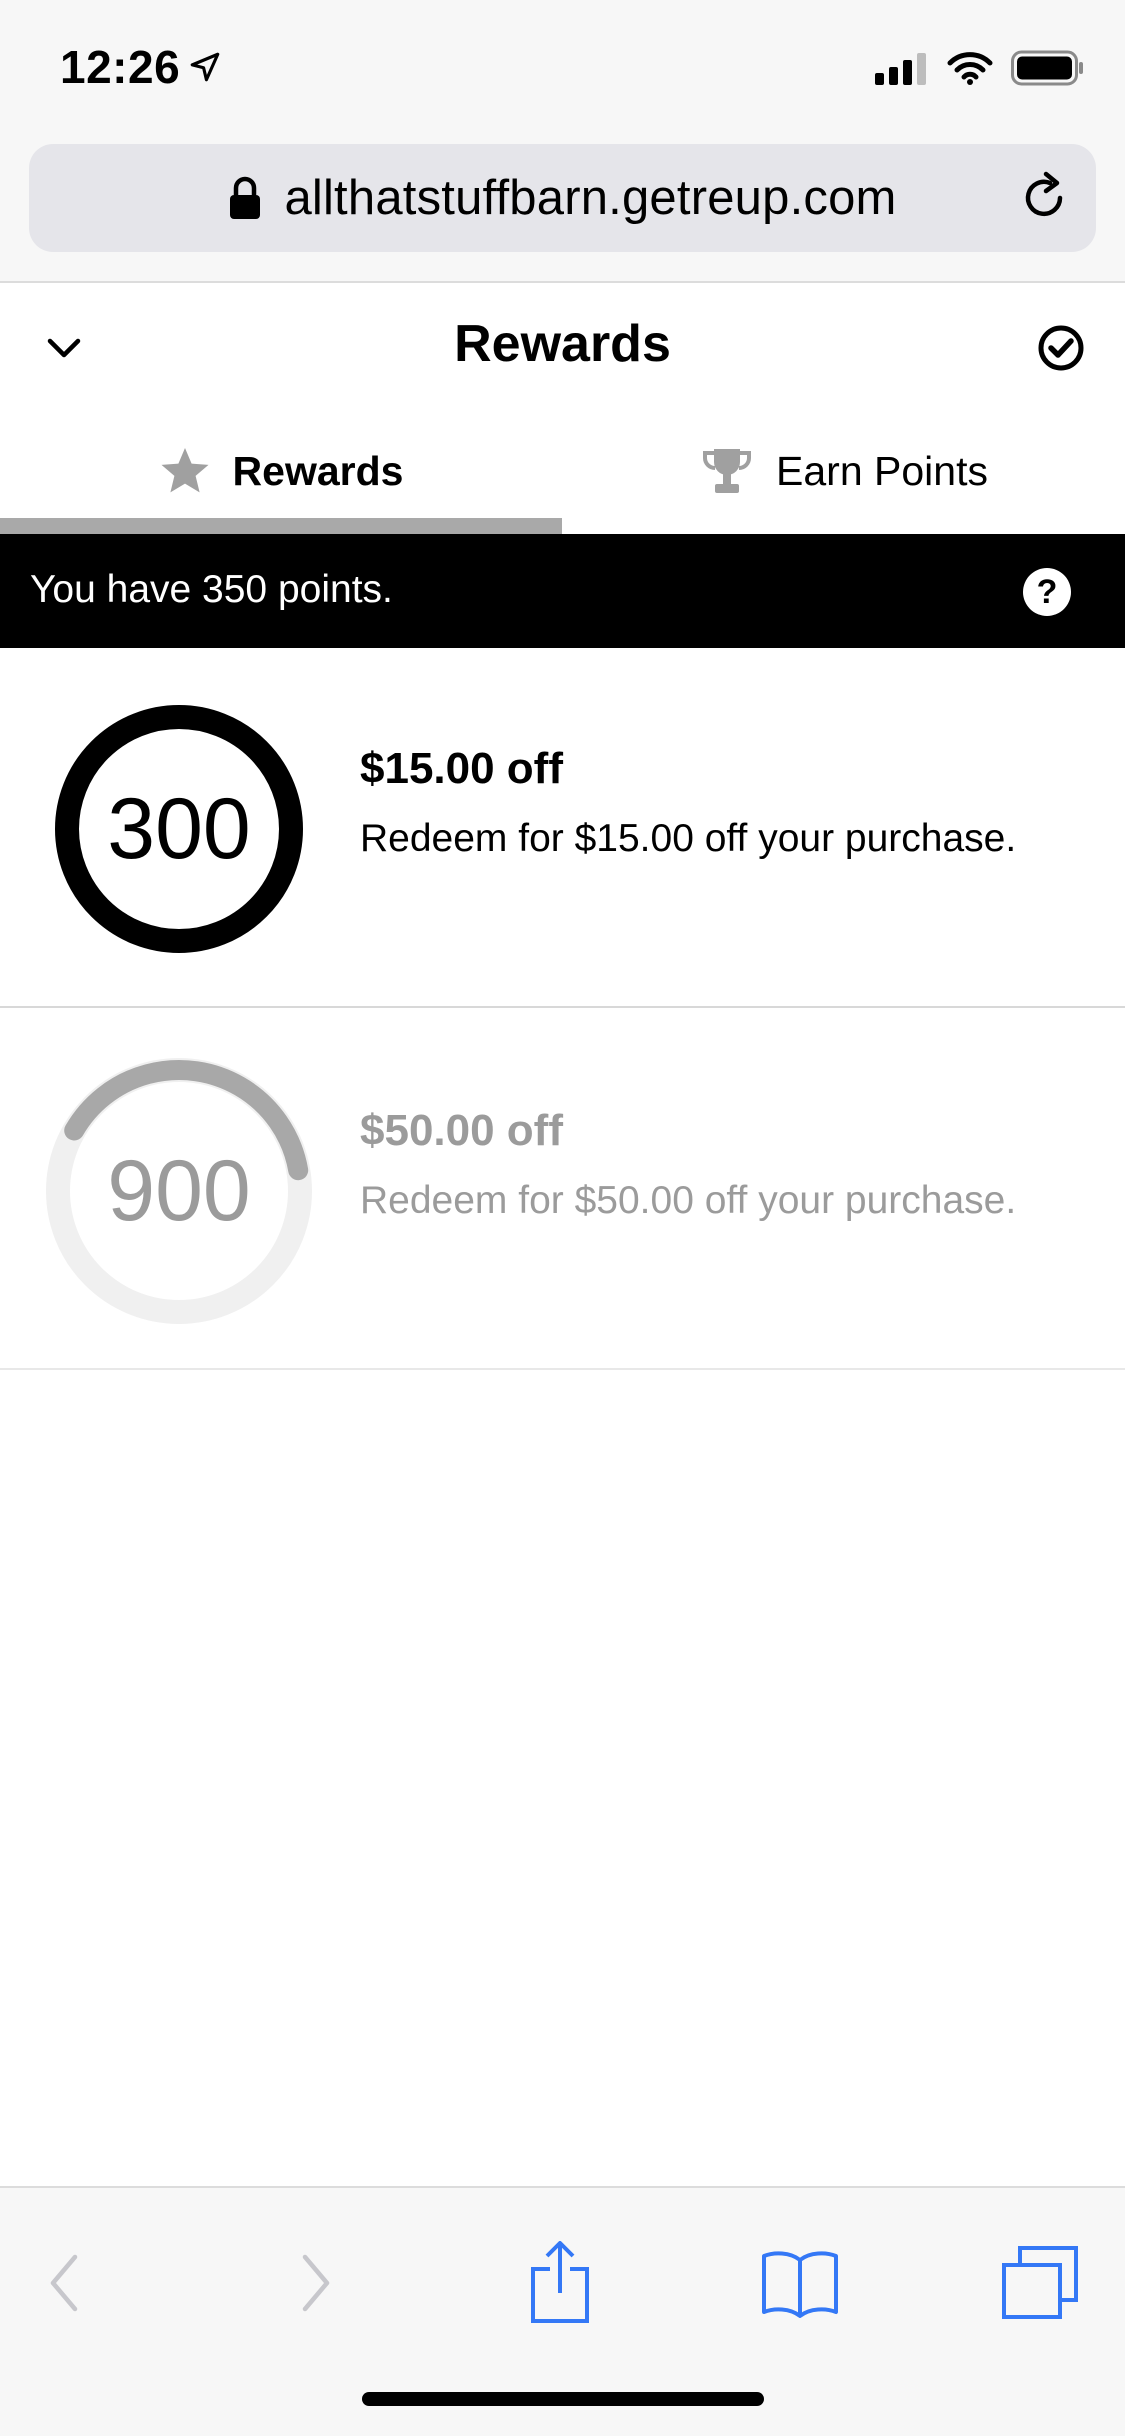 This screenshot has width=1125, height=2436. What do you see at coordinates (562, 141) in the screenshot?
I see `browser-top-bar: 12:26 allthatstuffbarn.getreup.com` at bounding box center [562, 141].